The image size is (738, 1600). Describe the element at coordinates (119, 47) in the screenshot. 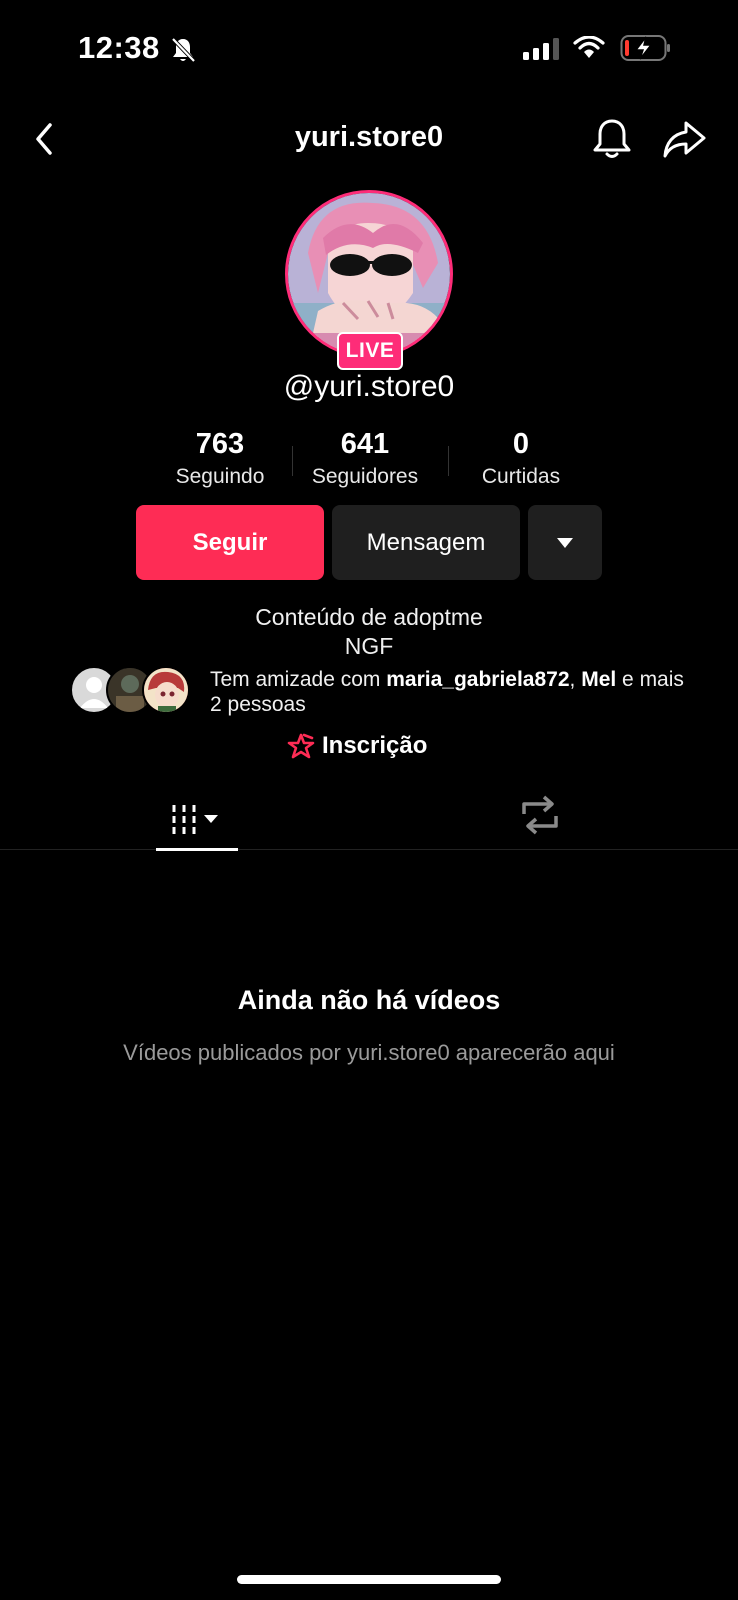

I see `status-time: 12:38` at that location.